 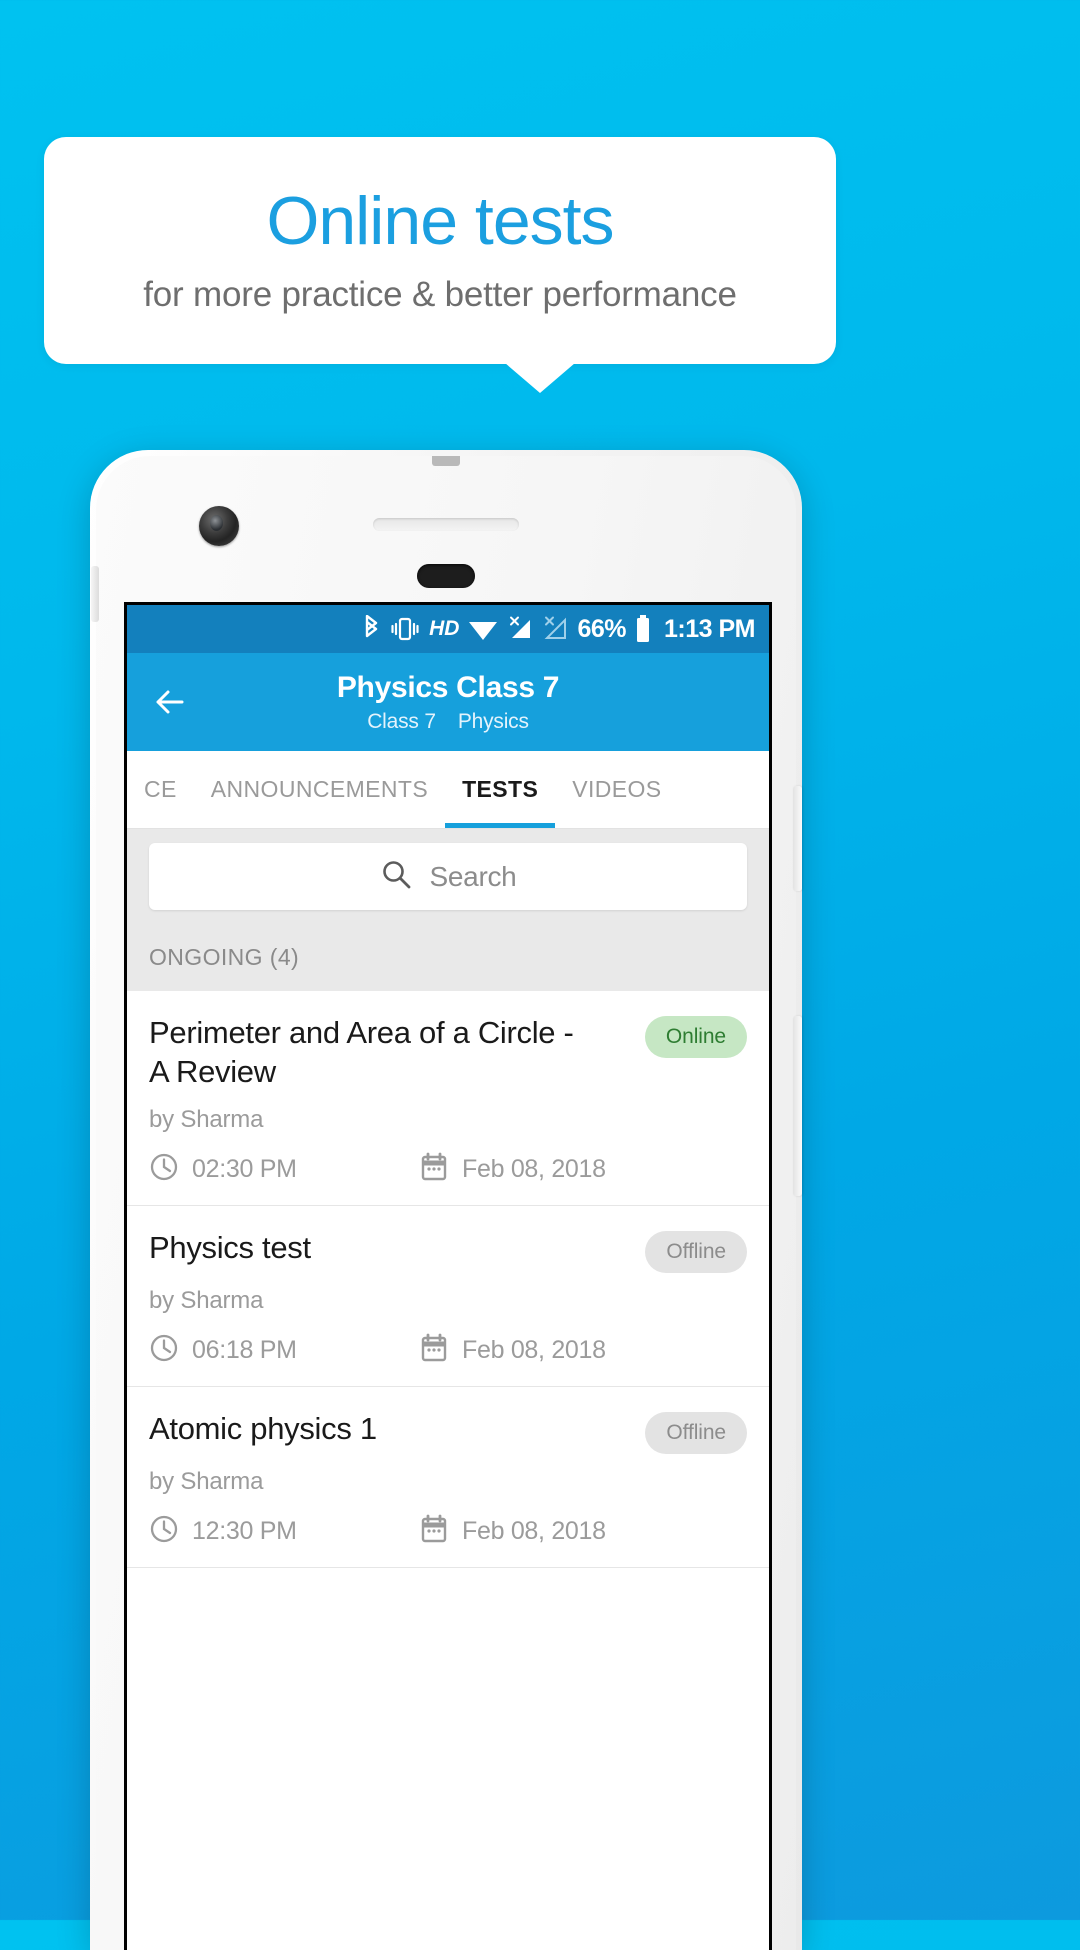 What do you see at coordinates (95, 594) in the screenshot?
I see `left-side-button` at bounding box center [95, 594].